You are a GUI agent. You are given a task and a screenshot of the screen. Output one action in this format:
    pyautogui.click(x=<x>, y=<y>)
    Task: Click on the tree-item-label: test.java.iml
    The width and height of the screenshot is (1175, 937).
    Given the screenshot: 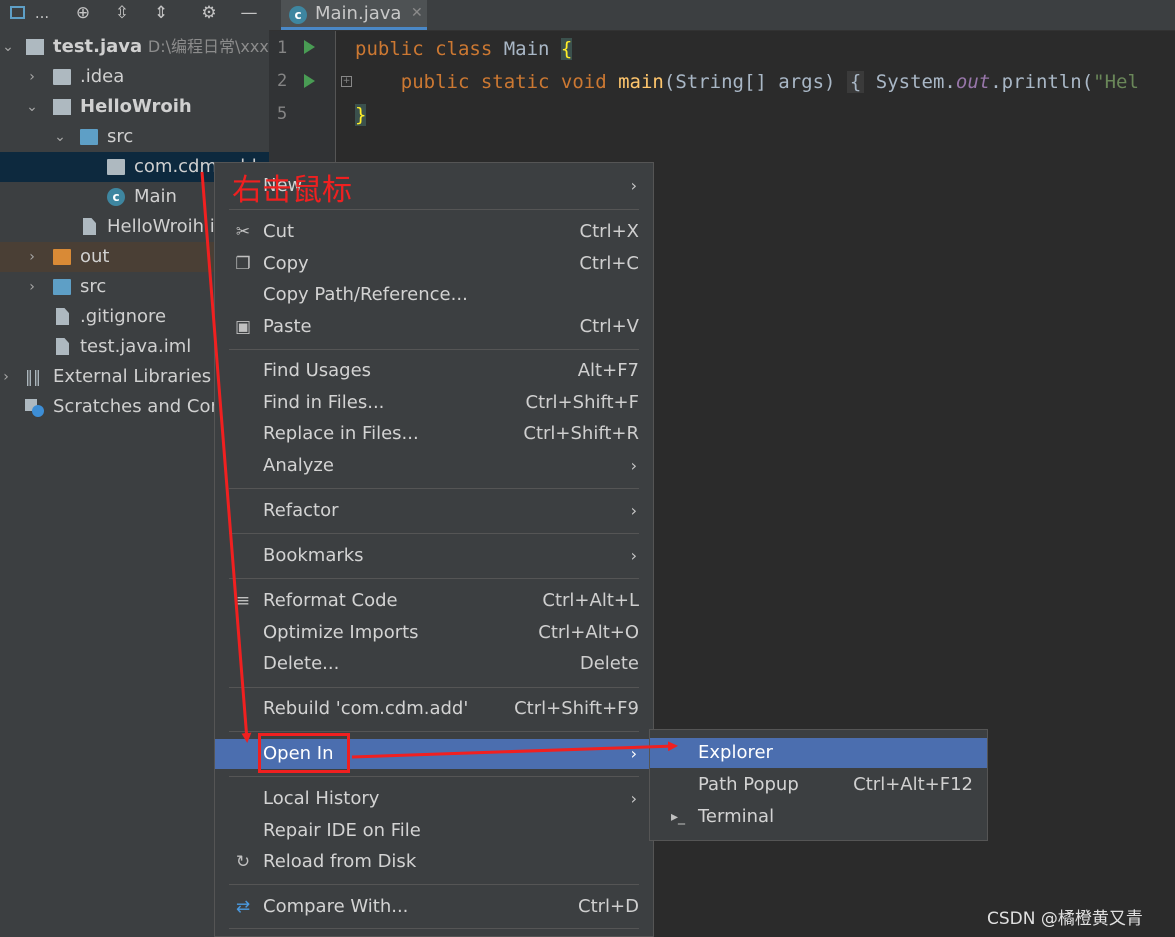 What is the action you would take?
    pyautogui.click(x=136, y=346)
    